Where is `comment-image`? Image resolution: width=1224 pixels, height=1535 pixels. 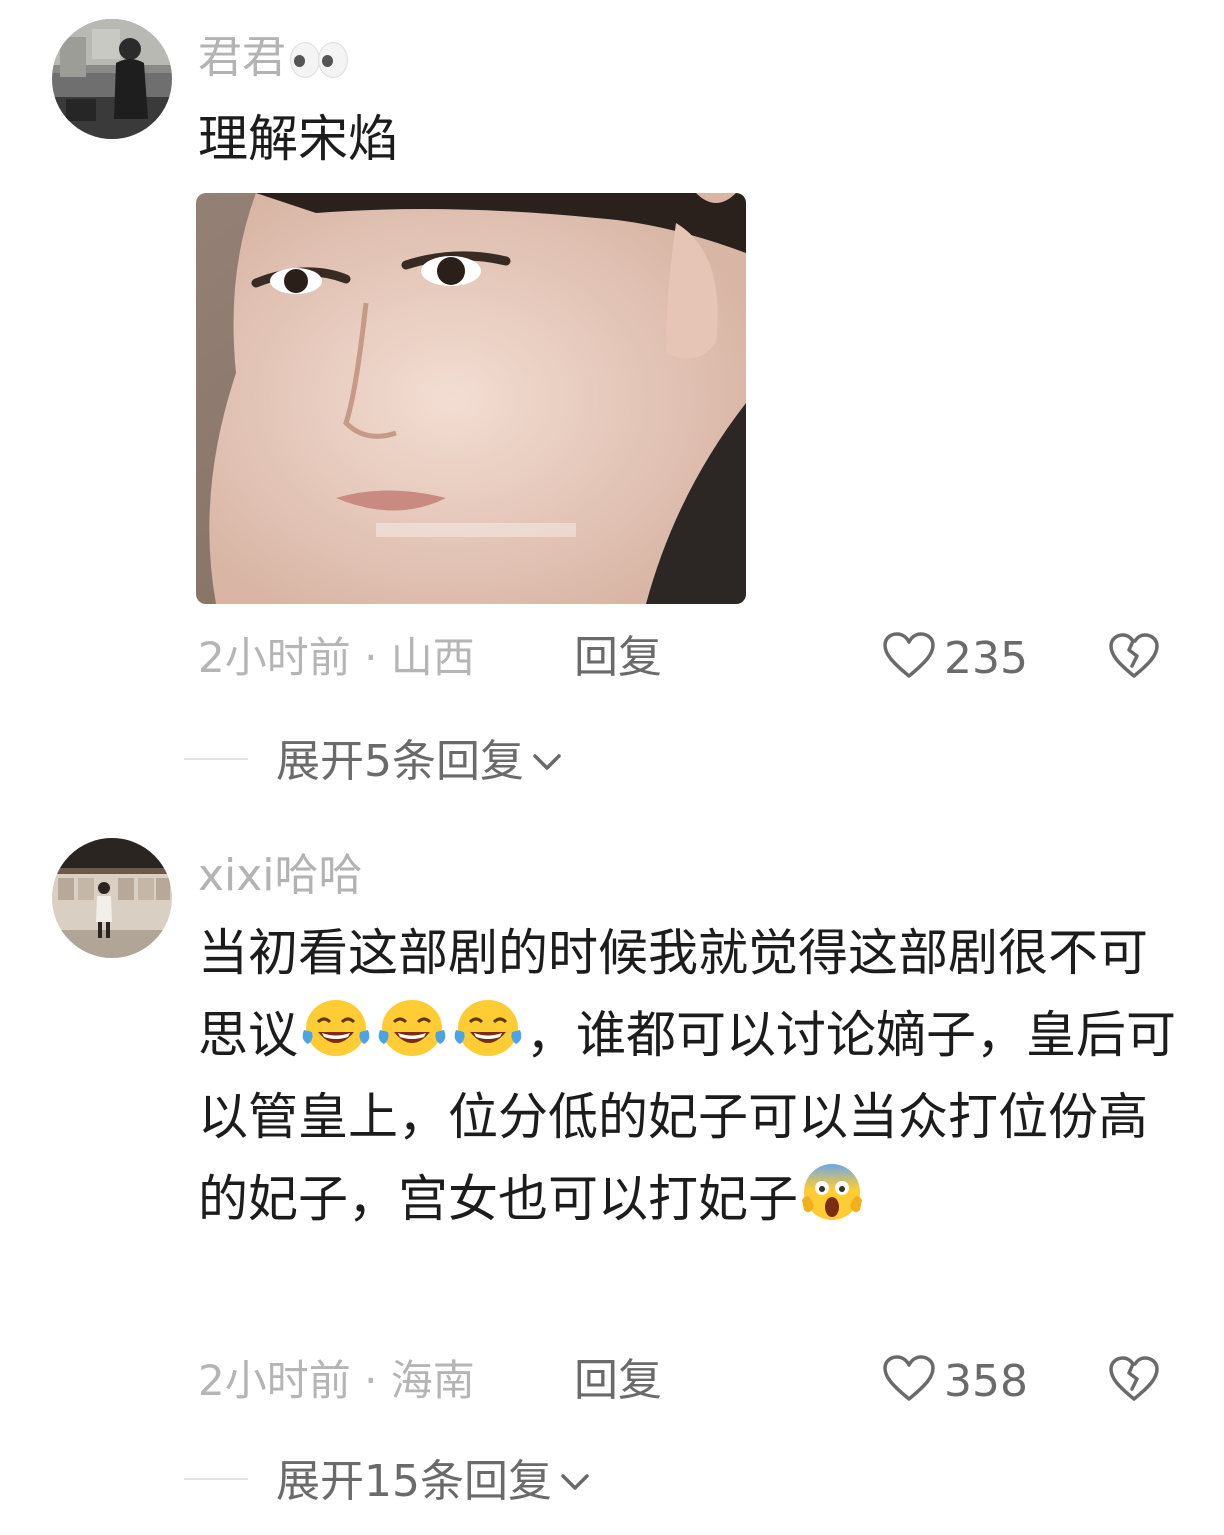 comment-image is located at coordinates (471, 398).